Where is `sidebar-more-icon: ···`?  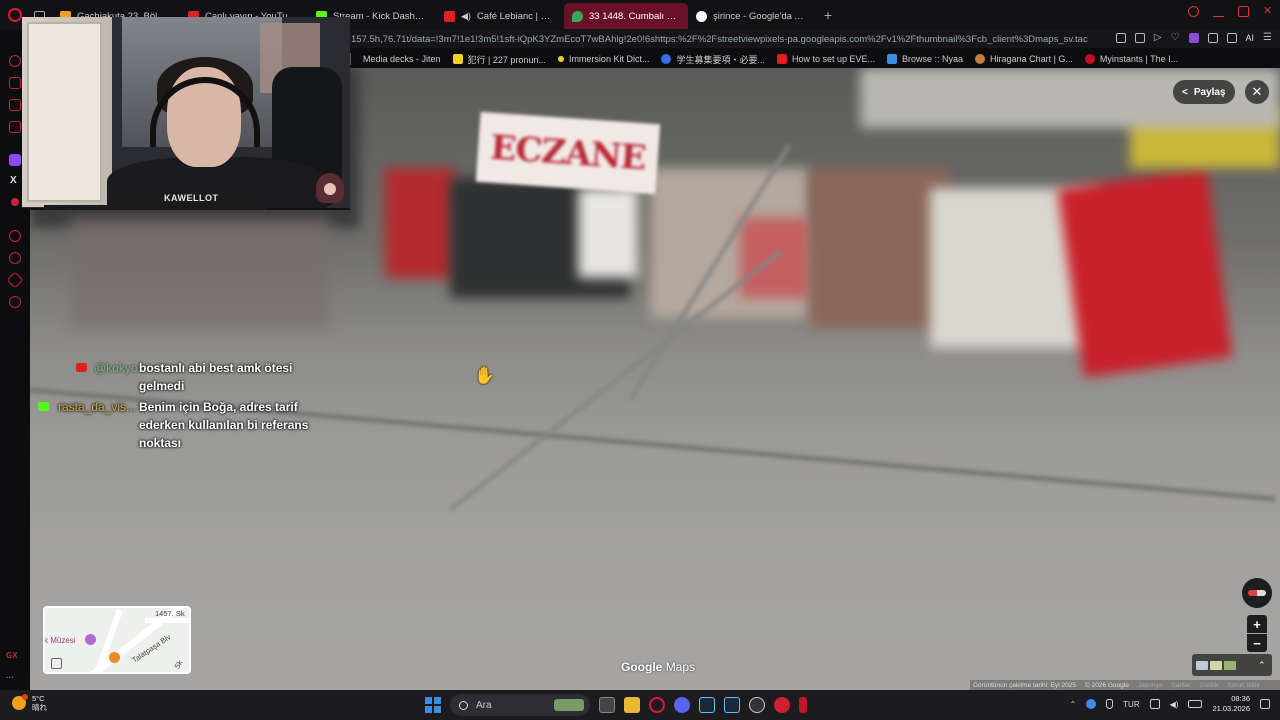
sidebar-more-icon: ··· is located at coordinates (10, 677).